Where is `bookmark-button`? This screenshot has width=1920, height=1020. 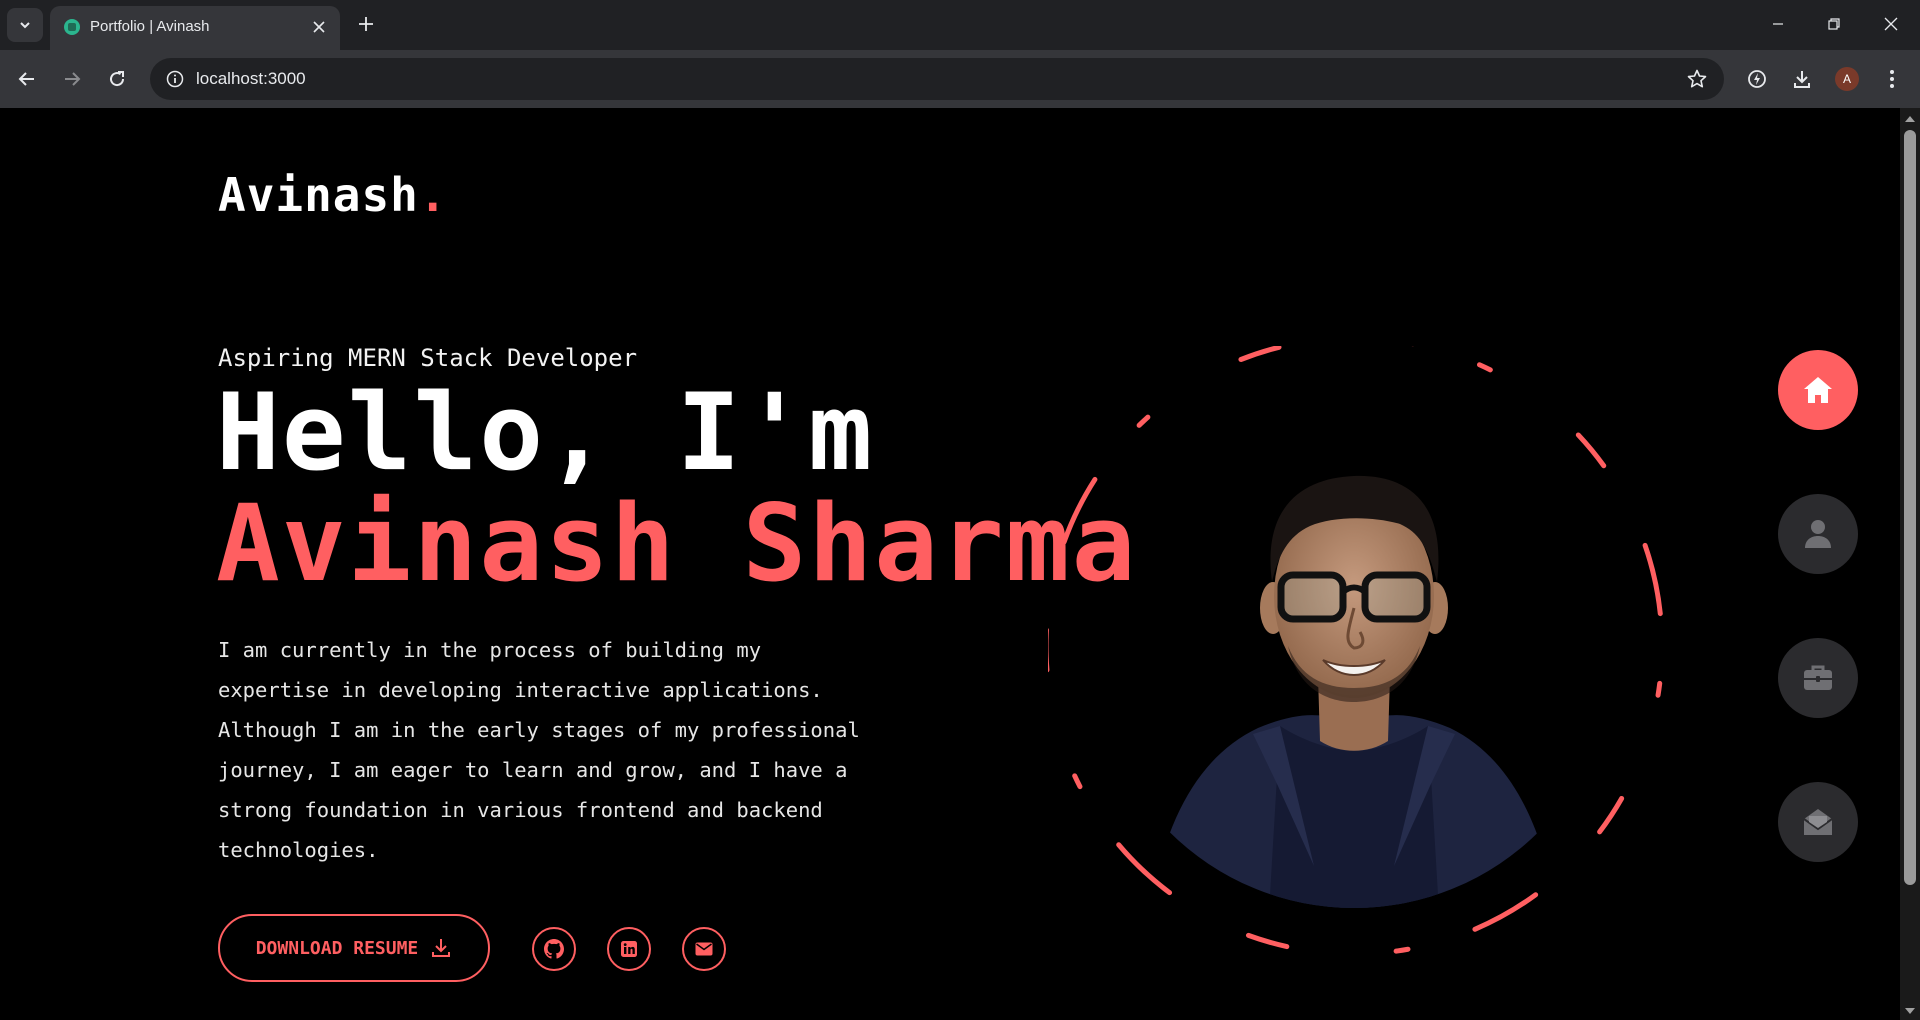 bookmark-button is located at coordinates (1697, 79).